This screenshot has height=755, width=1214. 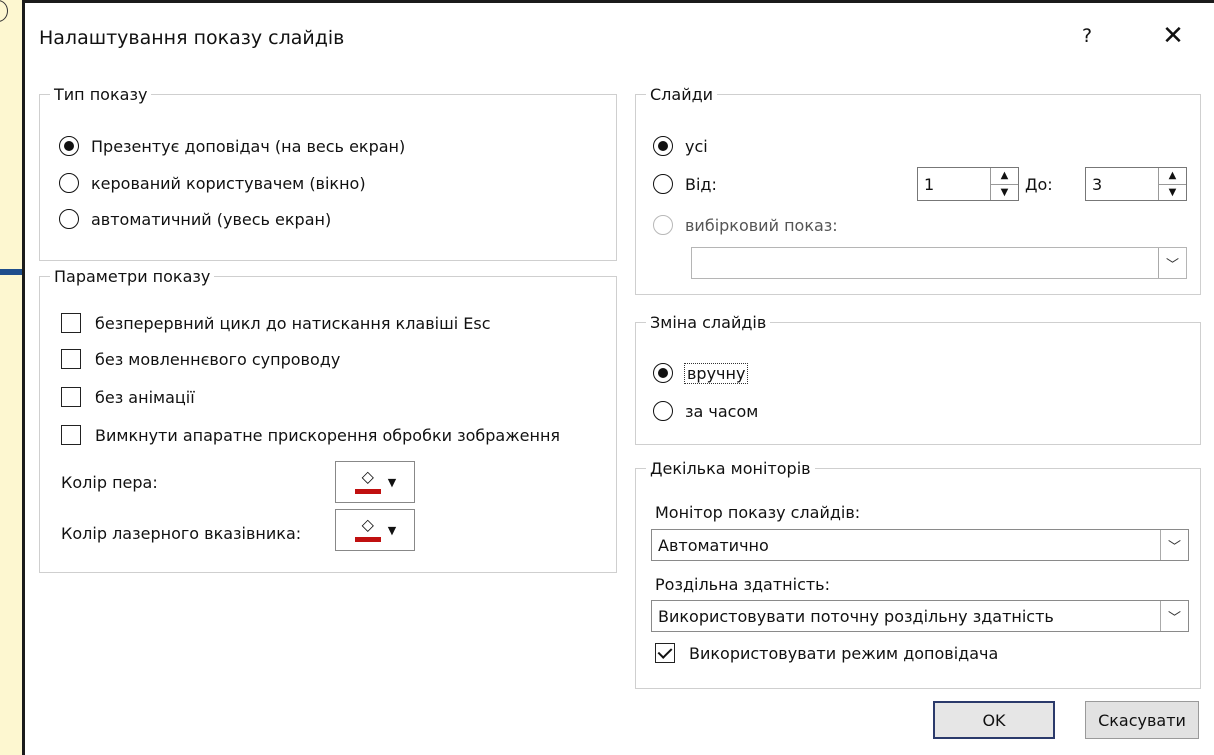 I want to click on to-spin-arrows: ▲ ▼, so click(x=1172, y=184).